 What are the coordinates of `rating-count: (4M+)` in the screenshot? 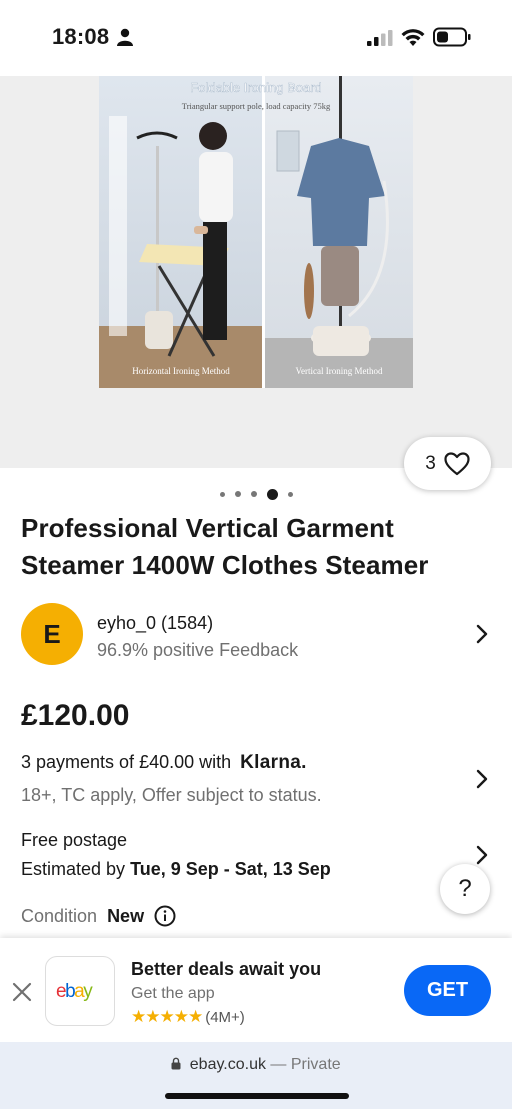 It's located at (225, 1017).